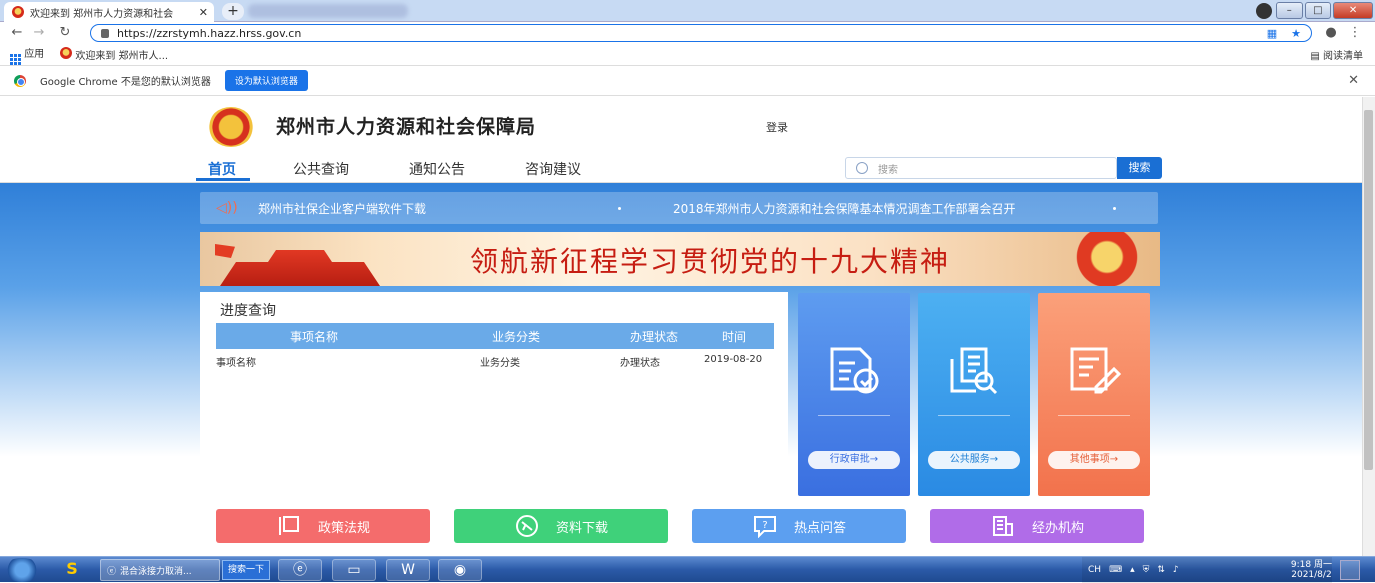 The height and width of the screenshot is (583, 1375). I want to click on tiananmen-illustration, so click(300, 268).